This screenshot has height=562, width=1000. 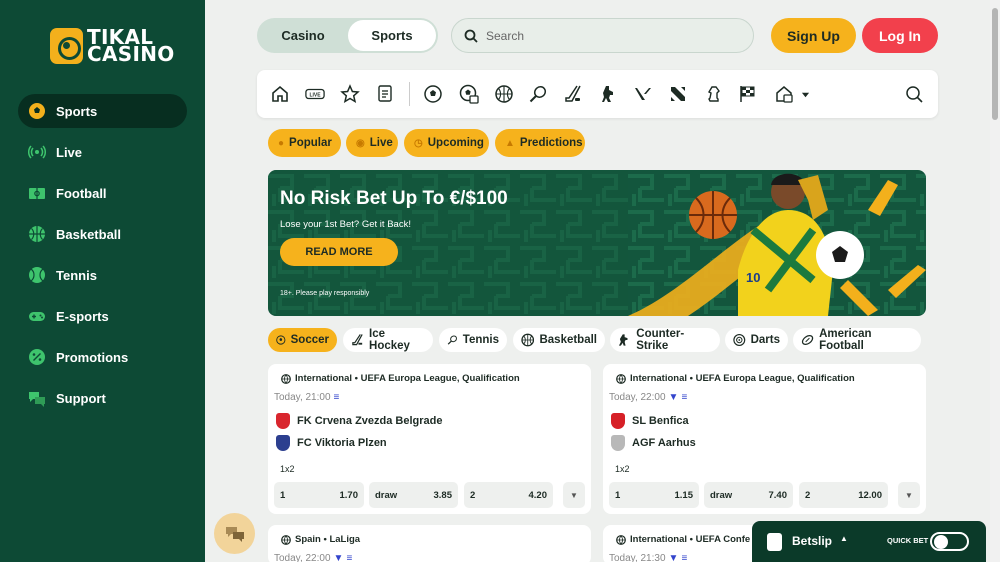 I want to click on odd-label: draw, so click(x=721, y=495).